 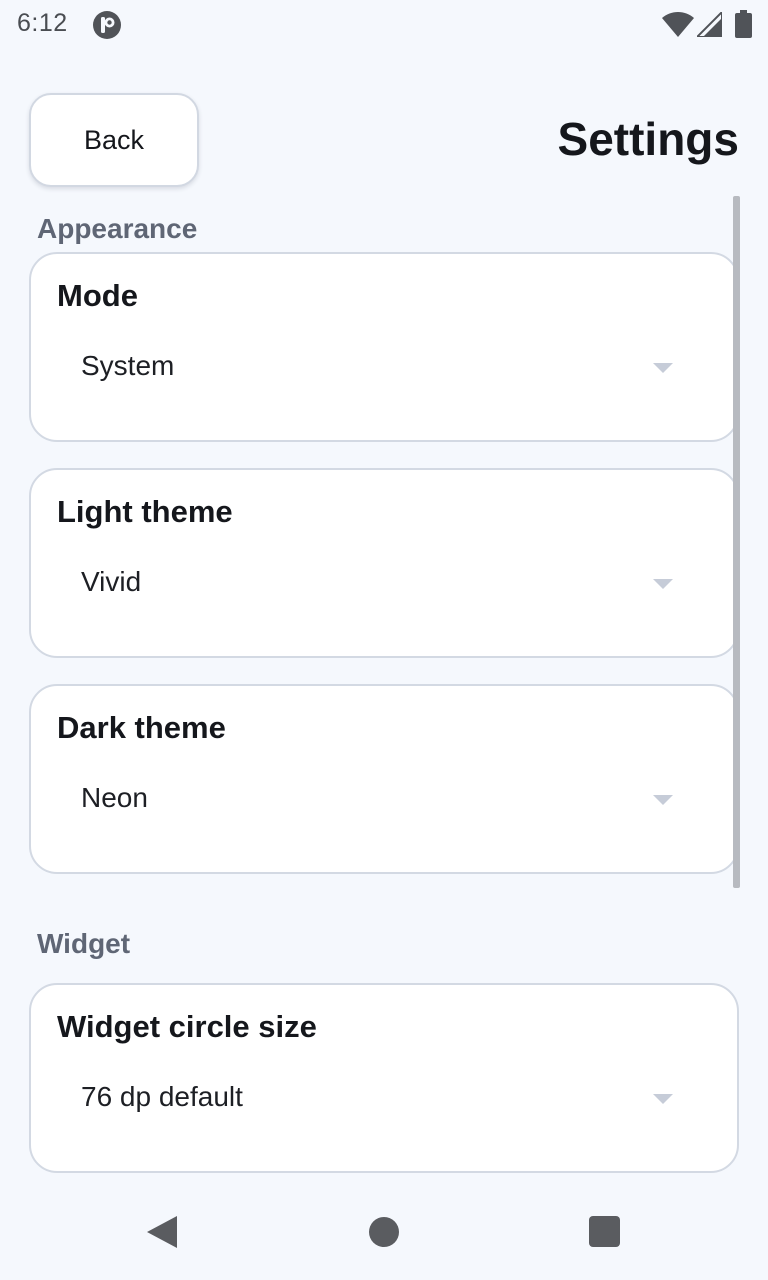 What do you see at coordinates (187, 1026) in the screenshot?
I see `widget-circle-size-label: Widget circle size` at bounding box center [187, 1026].